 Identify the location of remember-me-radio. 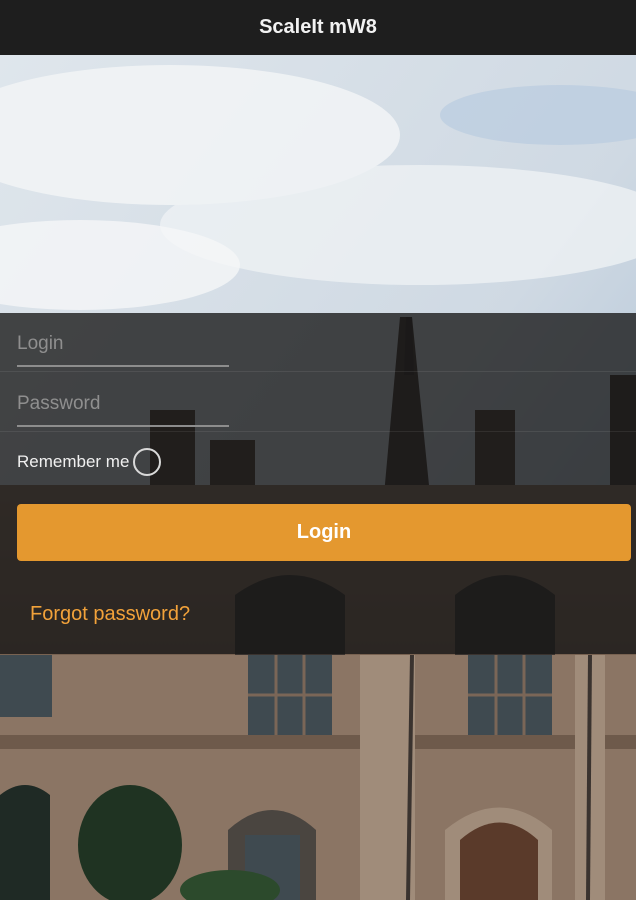
(147, 462).